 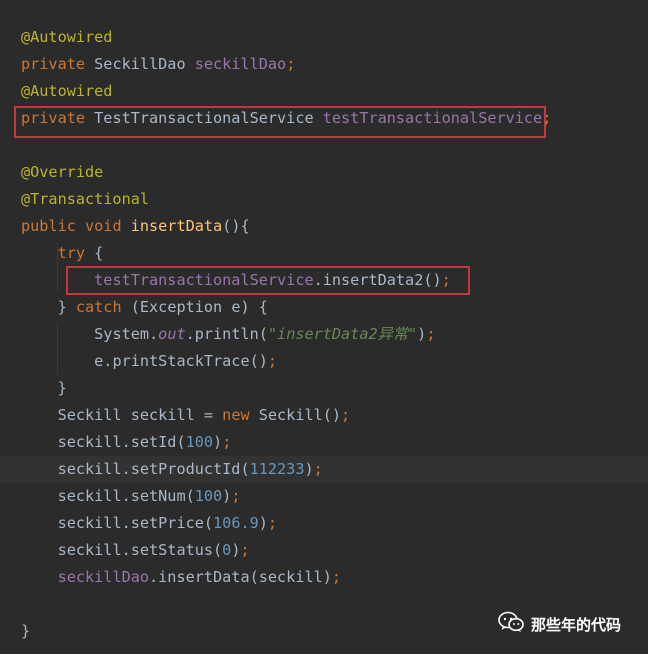 I want to click on code-line: System.out.println("insertData2异常");, so click(x=228, y=334).